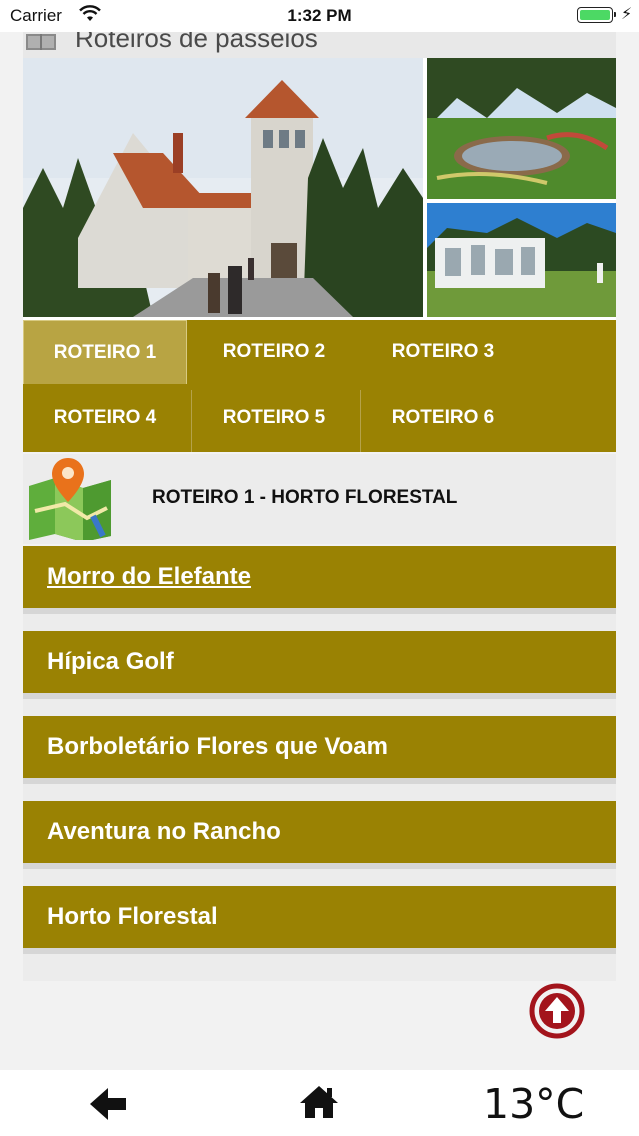 The height and width of the screenshot is (1136, 639). Describe the element at coordinates (41, 42) in the screenshot. I see `map-book-icon` at that location.